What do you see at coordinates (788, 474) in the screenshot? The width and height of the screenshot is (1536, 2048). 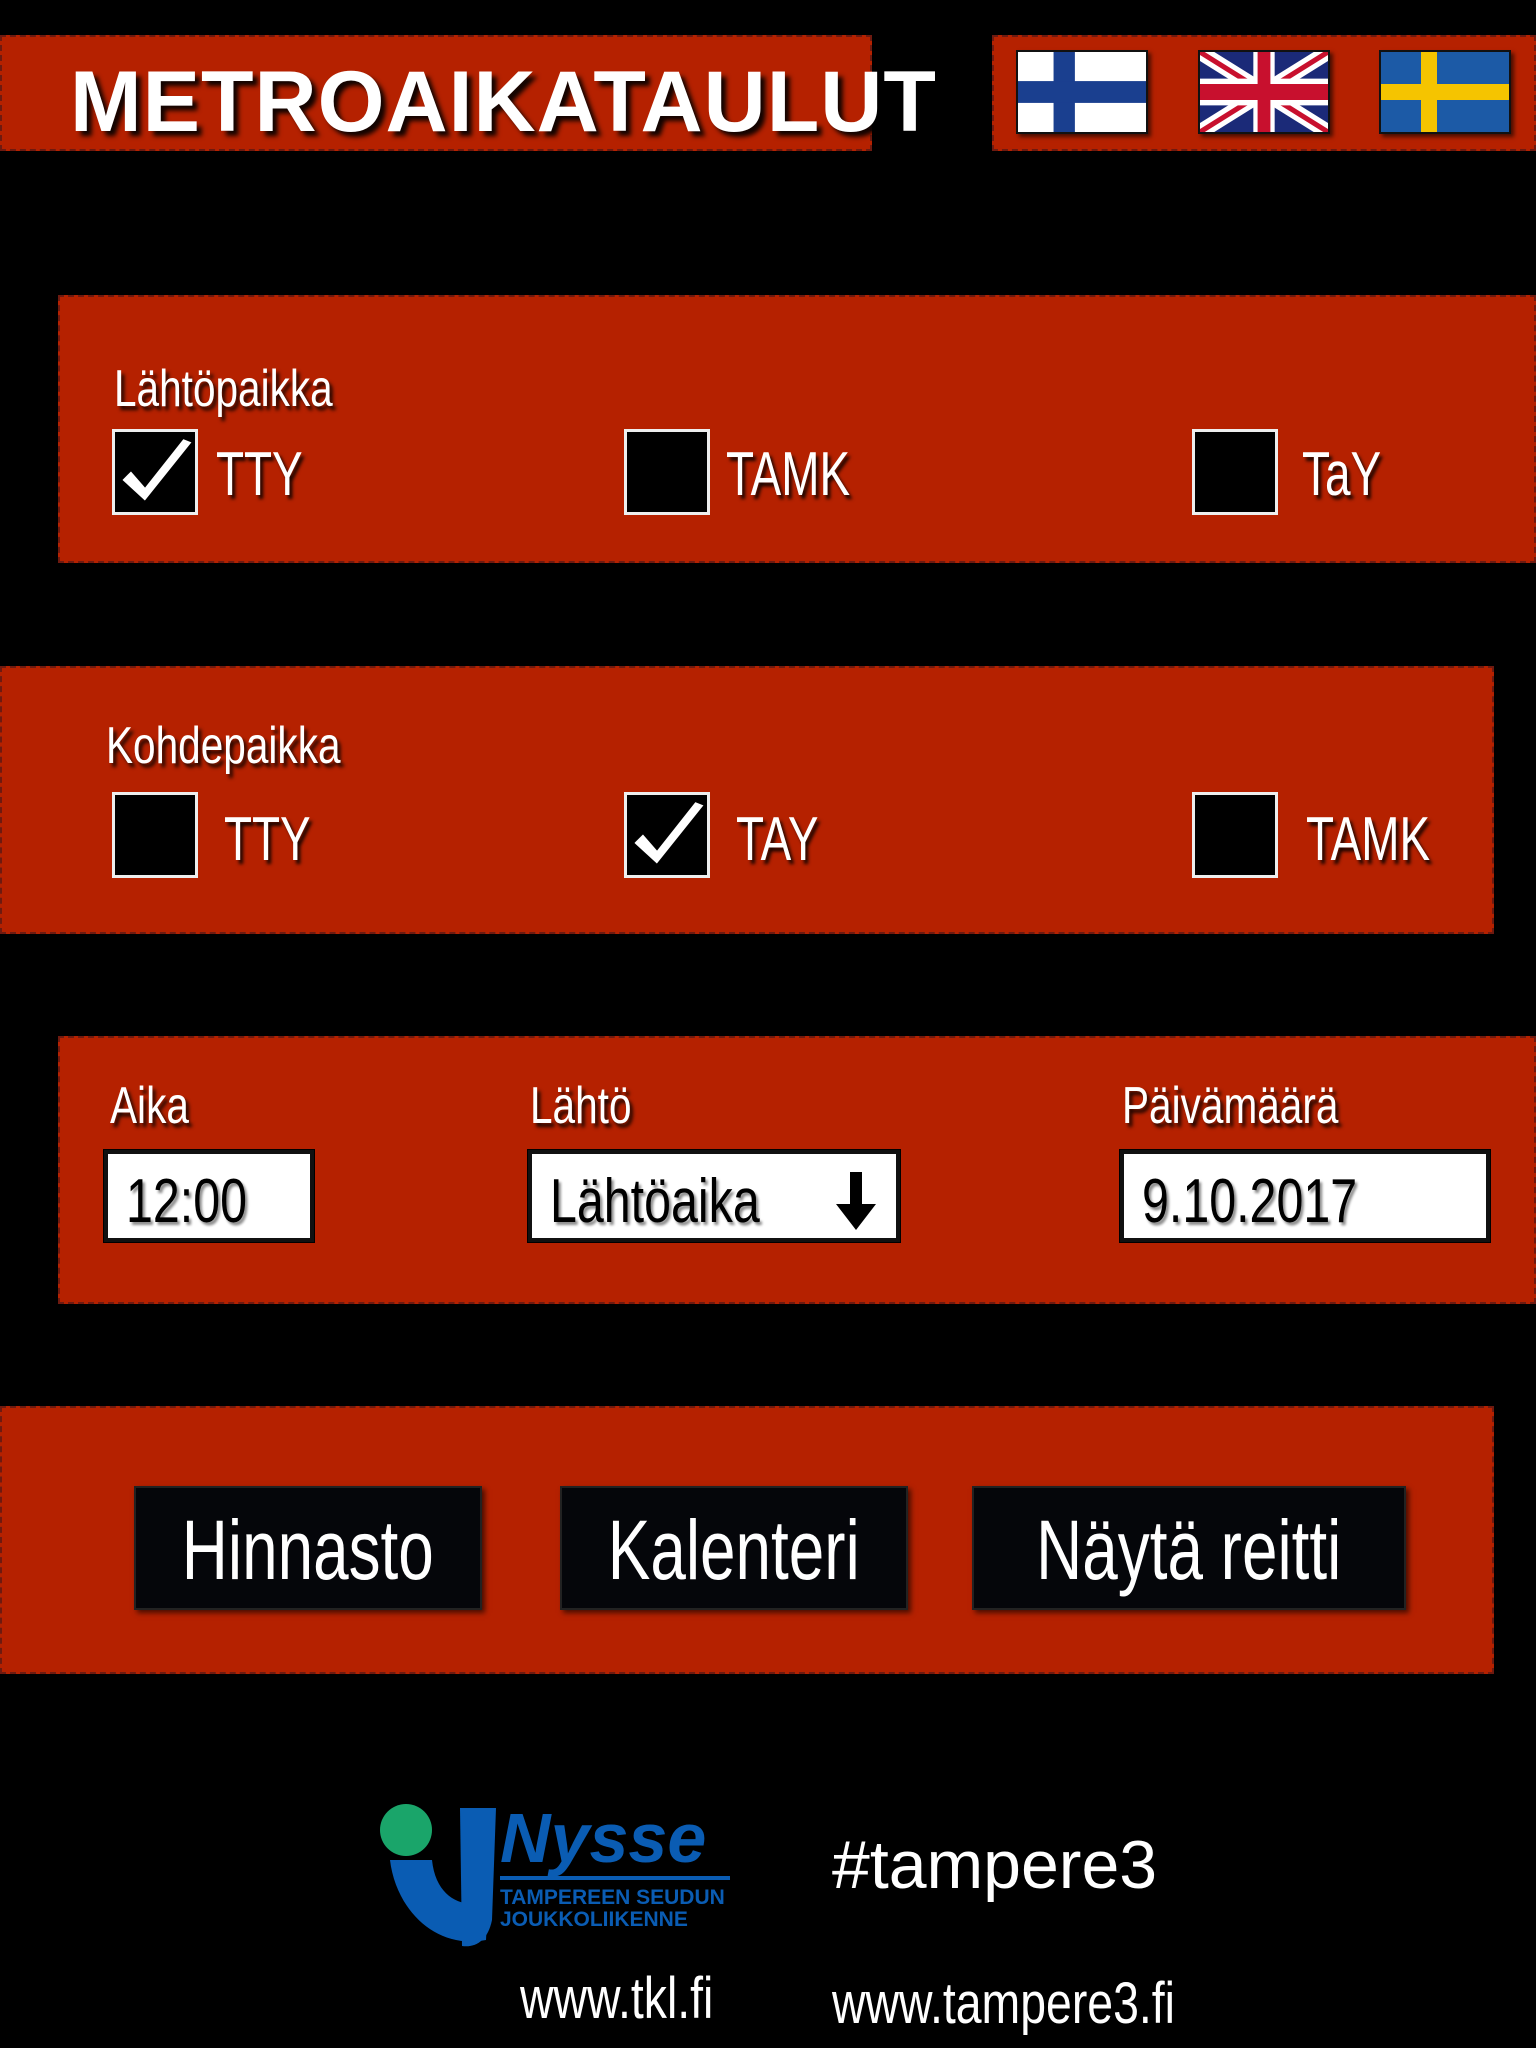 I see `departure-option-label: TAMK` at bounding box center [788, 474].